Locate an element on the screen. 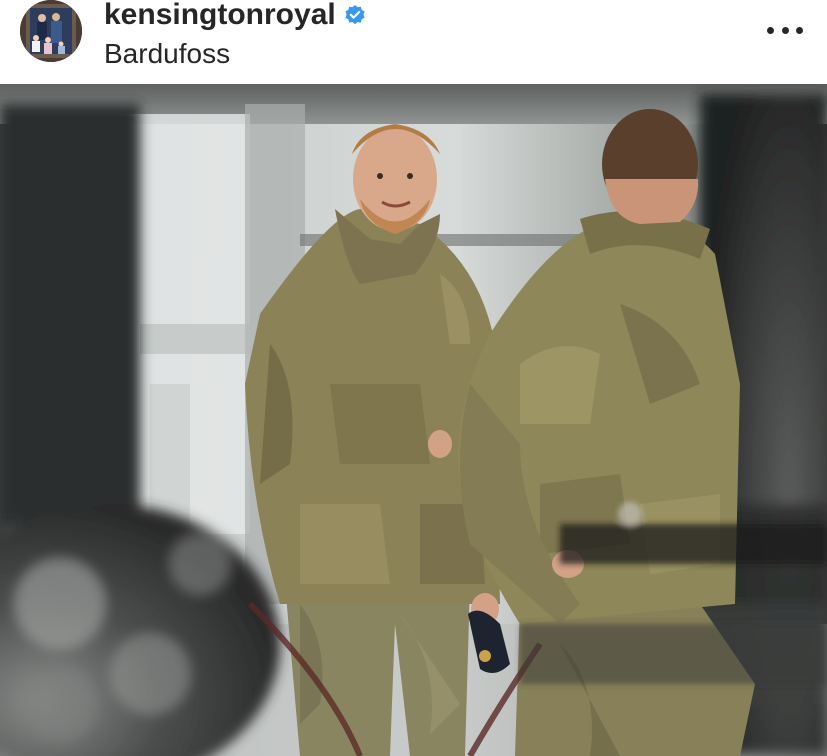  profile-avatar is located at coordinates (51, 31).